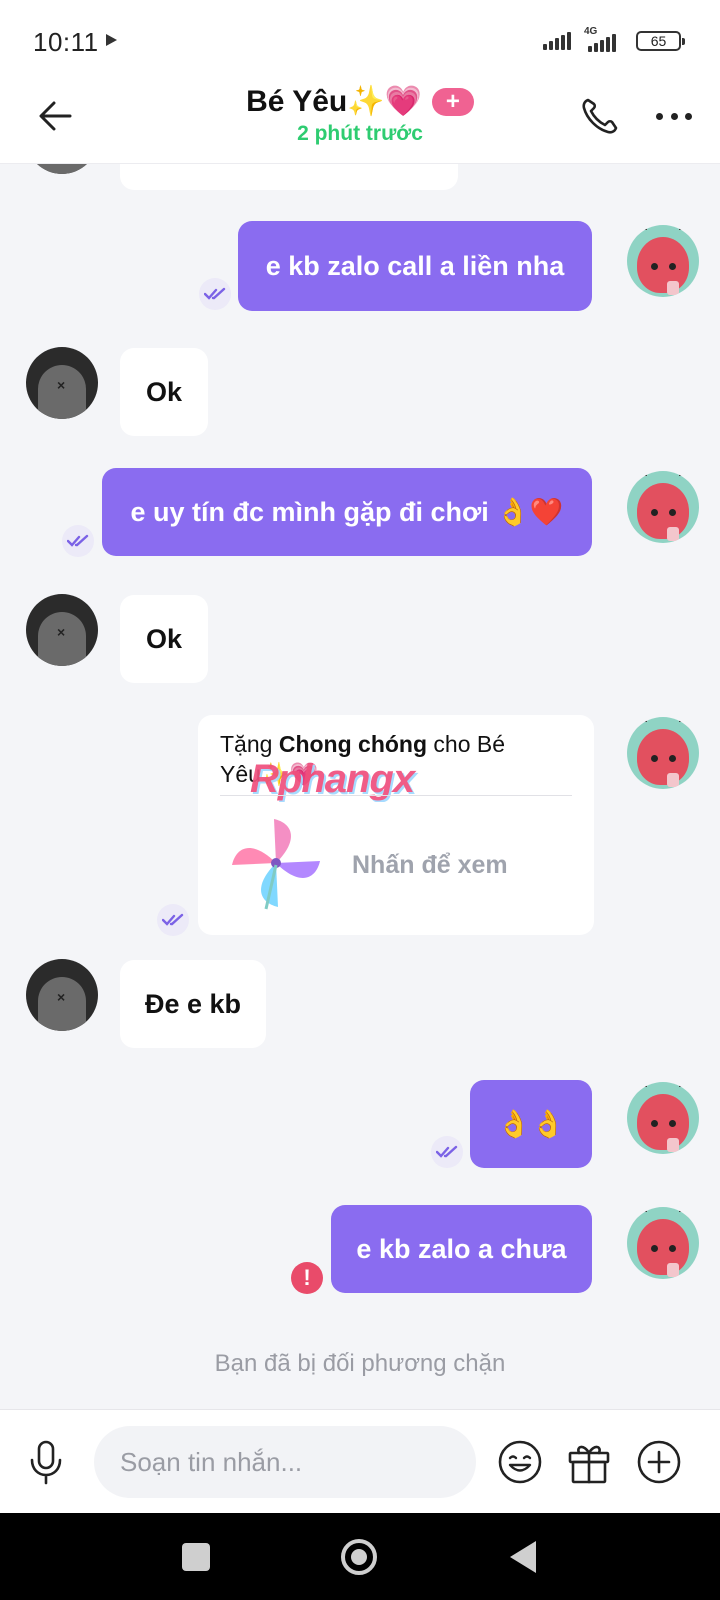 This screenshot has height=1600, width=720. What do you see at coordinates (334, 101) in the screenshot?
I see `contact-name: Bé Yêu✨💗` at bounding box center [334, 101].